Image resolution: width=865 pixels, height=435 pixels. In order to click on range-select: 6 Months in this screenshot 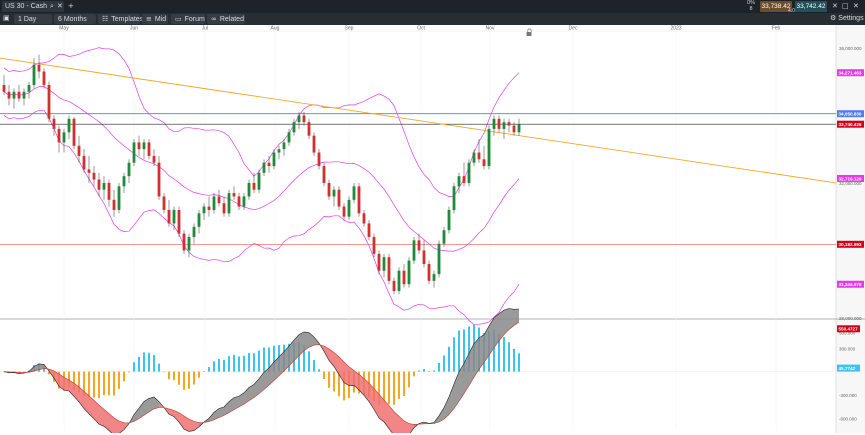, I will do `click(75, 19)`.